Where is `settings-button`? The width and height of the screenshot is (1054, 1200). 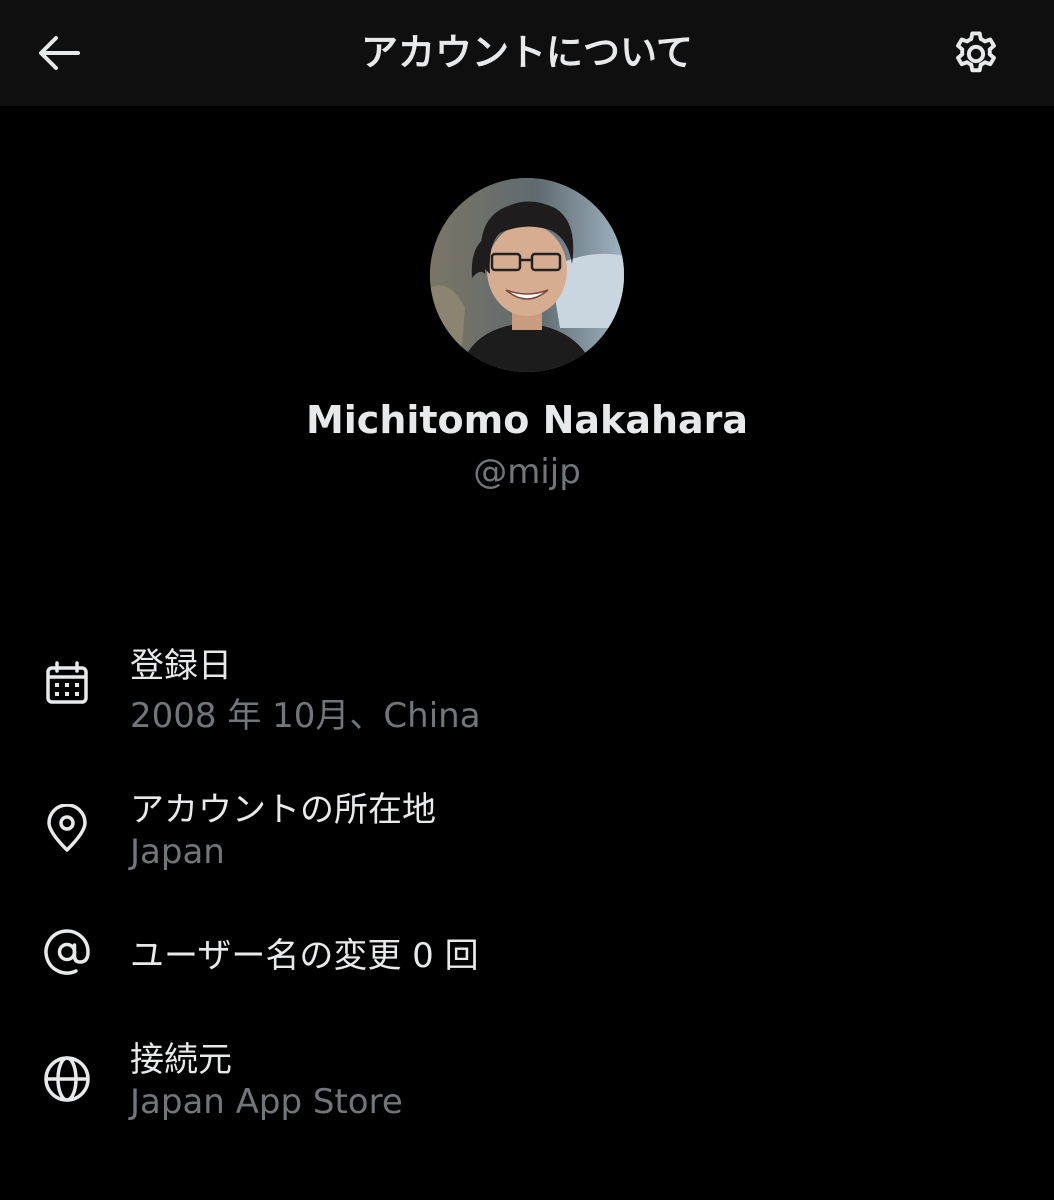 settings-button is located at coordinates (976, 54).